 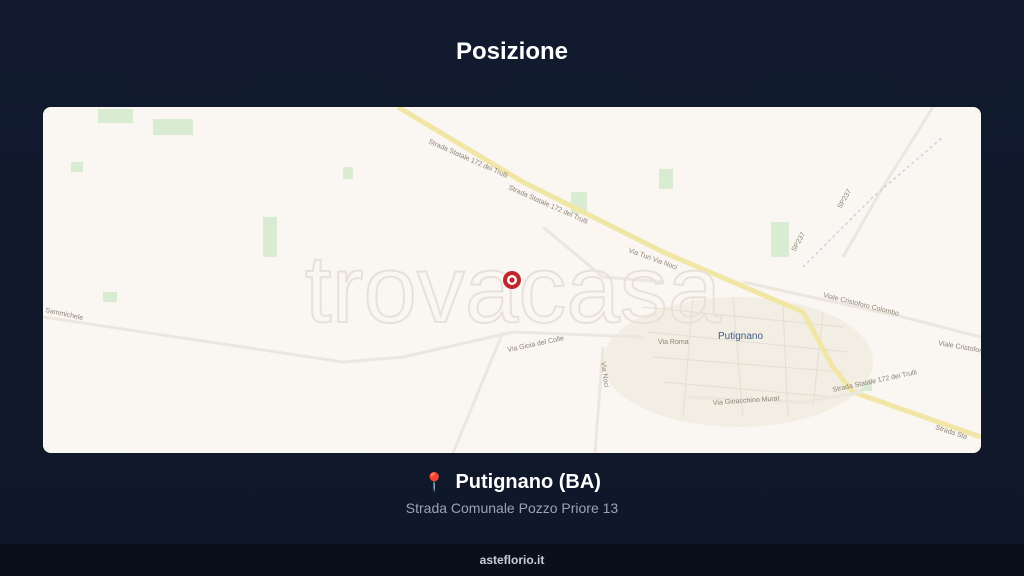 What do you see at coordinates (528, 482) in the screenshot?
I see `location-city: Putignano (BA)` at bounding box center [528, 482].